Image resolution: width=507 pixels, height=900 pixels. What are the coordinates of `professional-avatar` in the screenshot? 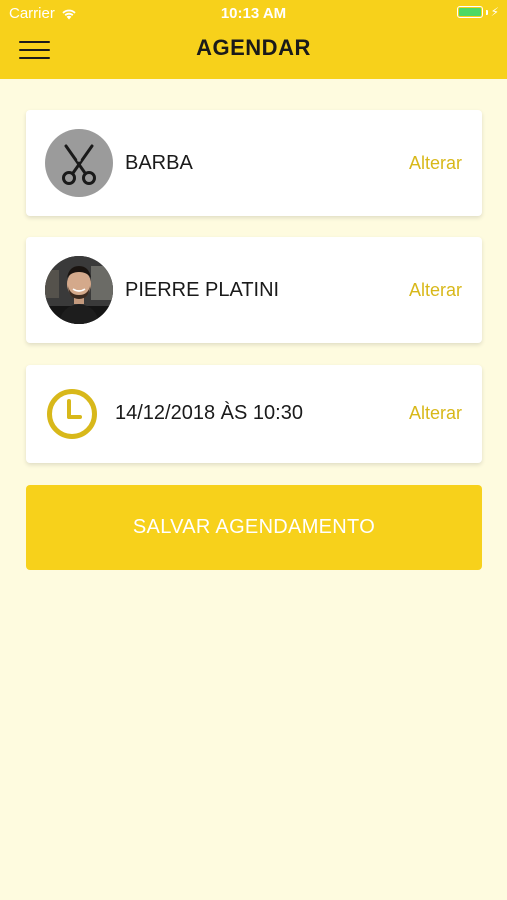 It's located at (79, 290).